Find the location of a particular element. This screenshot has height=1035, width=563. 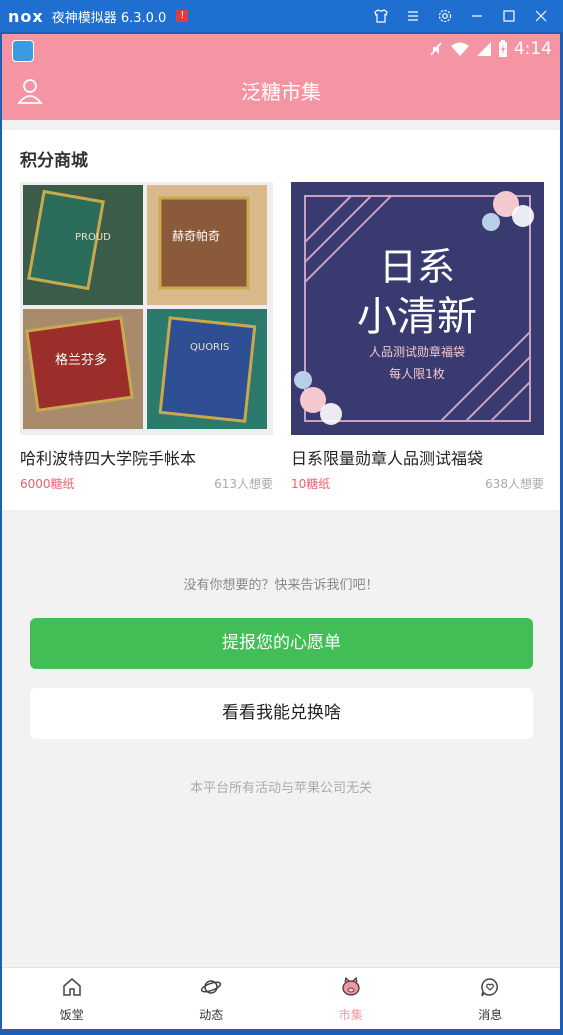

submit-wishlist-button: 提报您的心愿单 is located at coordinates (281, 643).